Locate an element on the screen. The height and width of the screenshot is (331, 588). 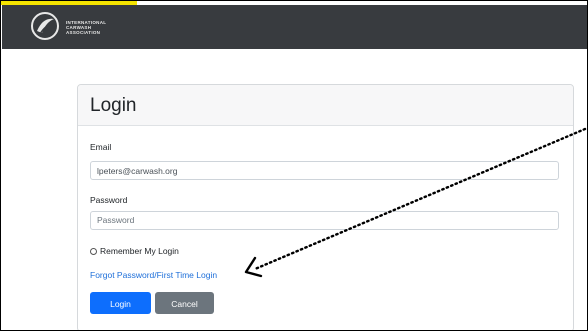
carwash-logo-icon is located at coordinates (45, 26).